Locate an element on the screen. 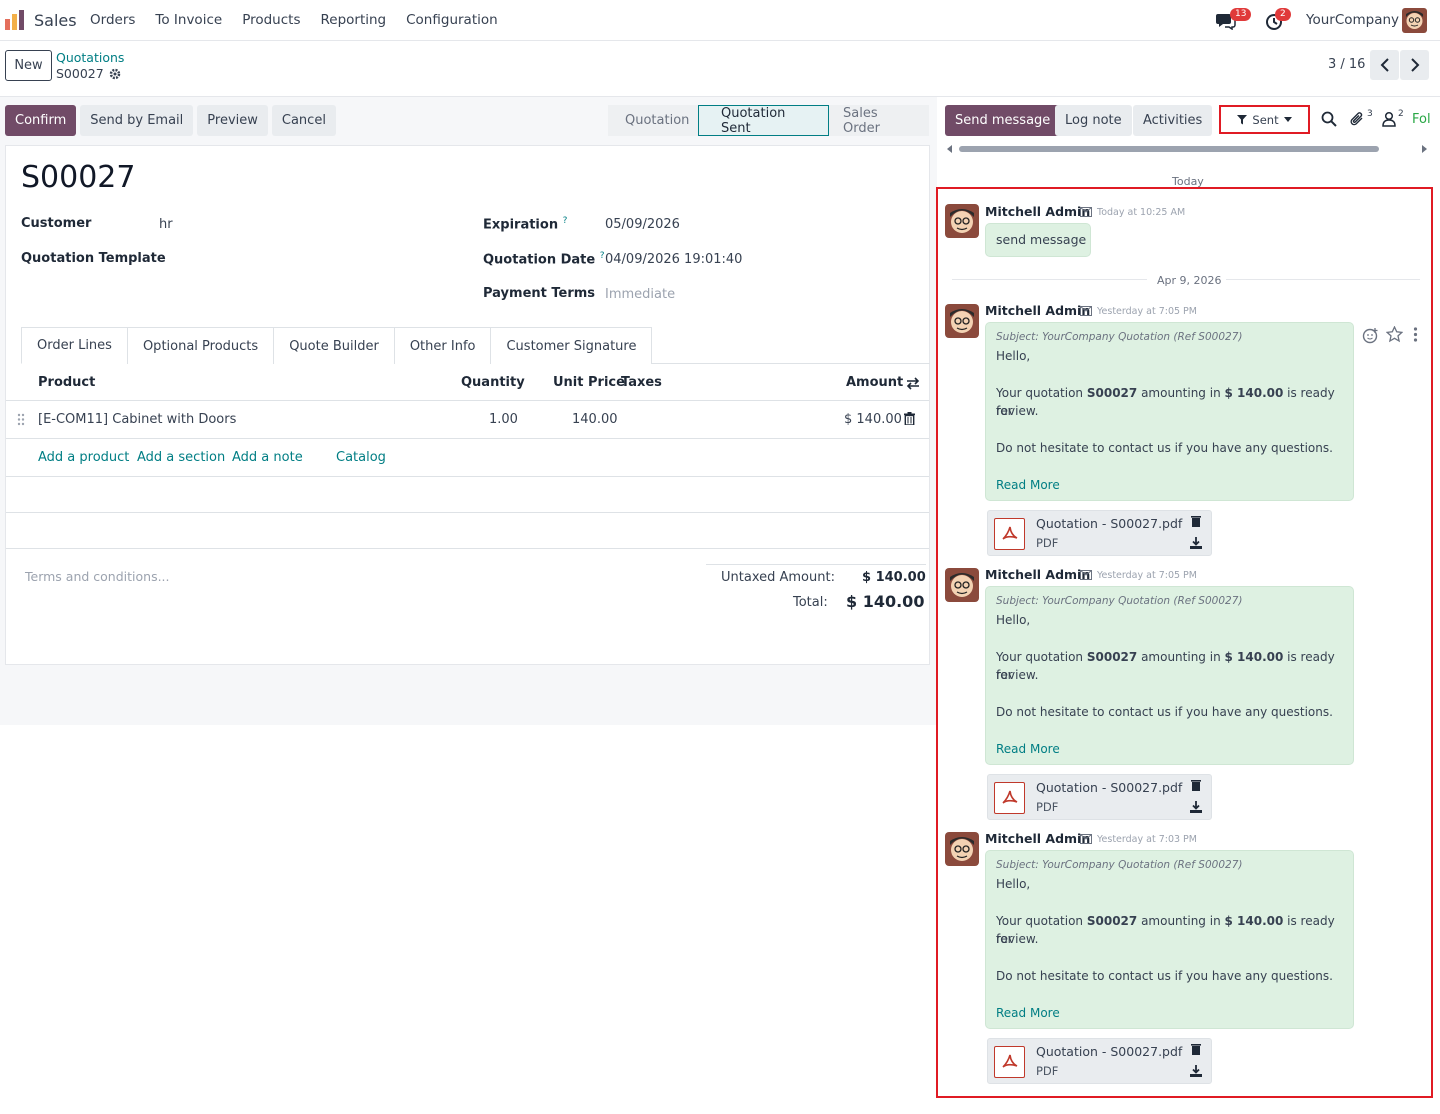 Image resolution: width=1440 pixels, height=1114 pixels. tab-order-lines: Order Lines is located at coordinates (74, 345).